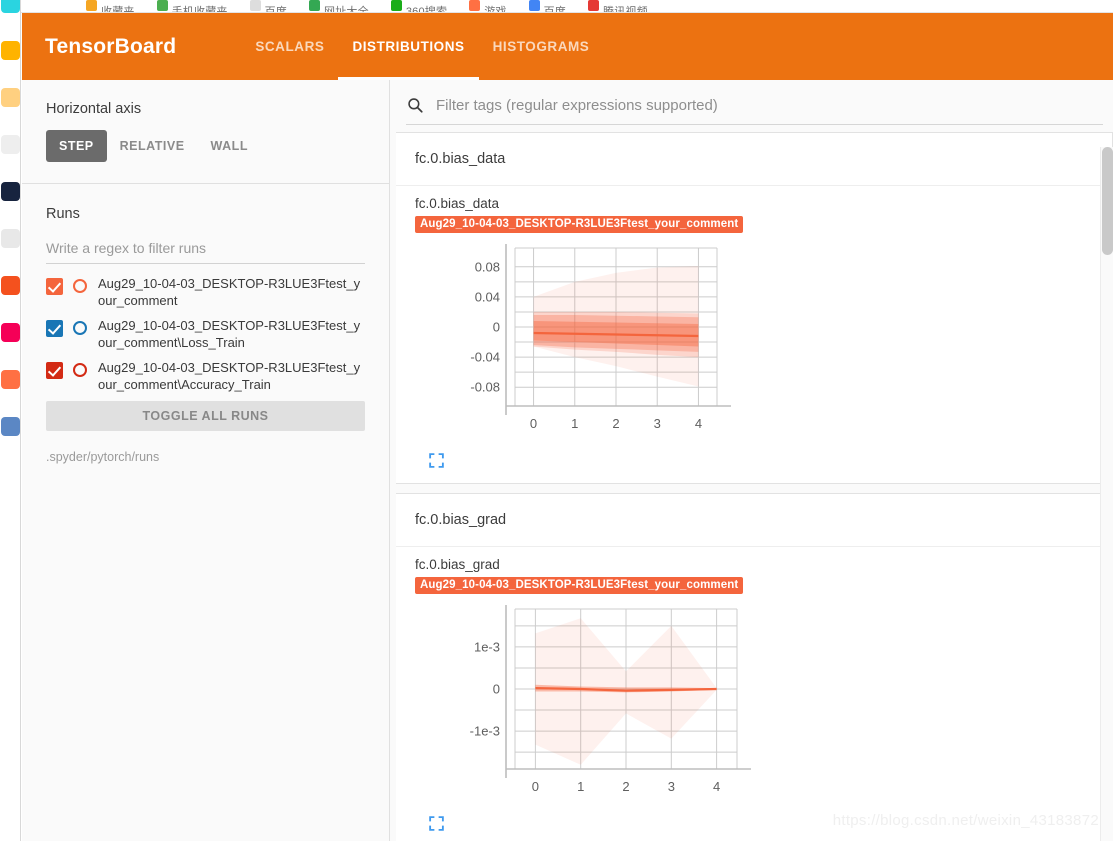 The height and width of the screenshot is (841, 1113). What do you see at coordinates (339, 6) in the screenshot?
I see `bookmark-item: 网址大全` at bounding box center [339, 6].